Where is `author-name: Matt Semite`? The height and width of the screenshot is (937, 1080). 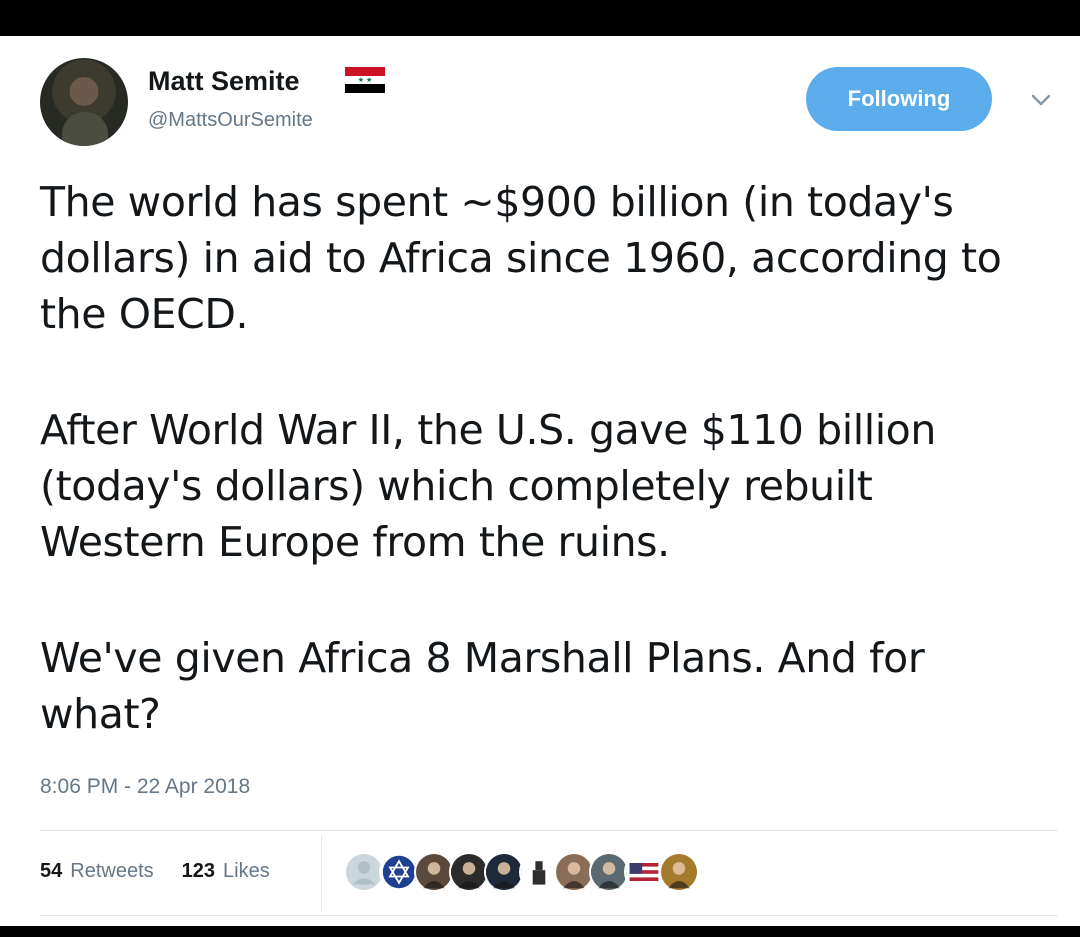
author-name: Matt Semite is located at coordinates (224, 81).